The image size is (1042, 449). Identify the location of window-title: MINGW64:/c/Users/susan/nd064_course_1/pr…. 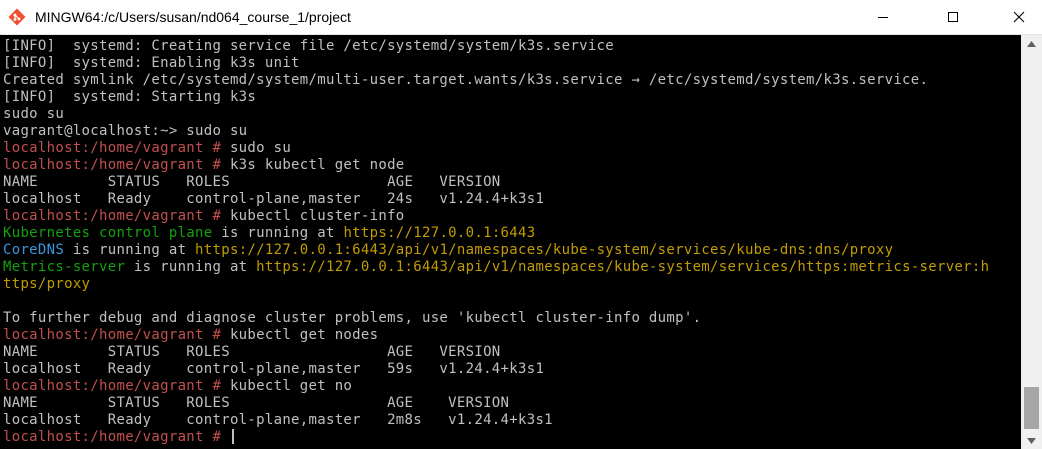
(193, 17).